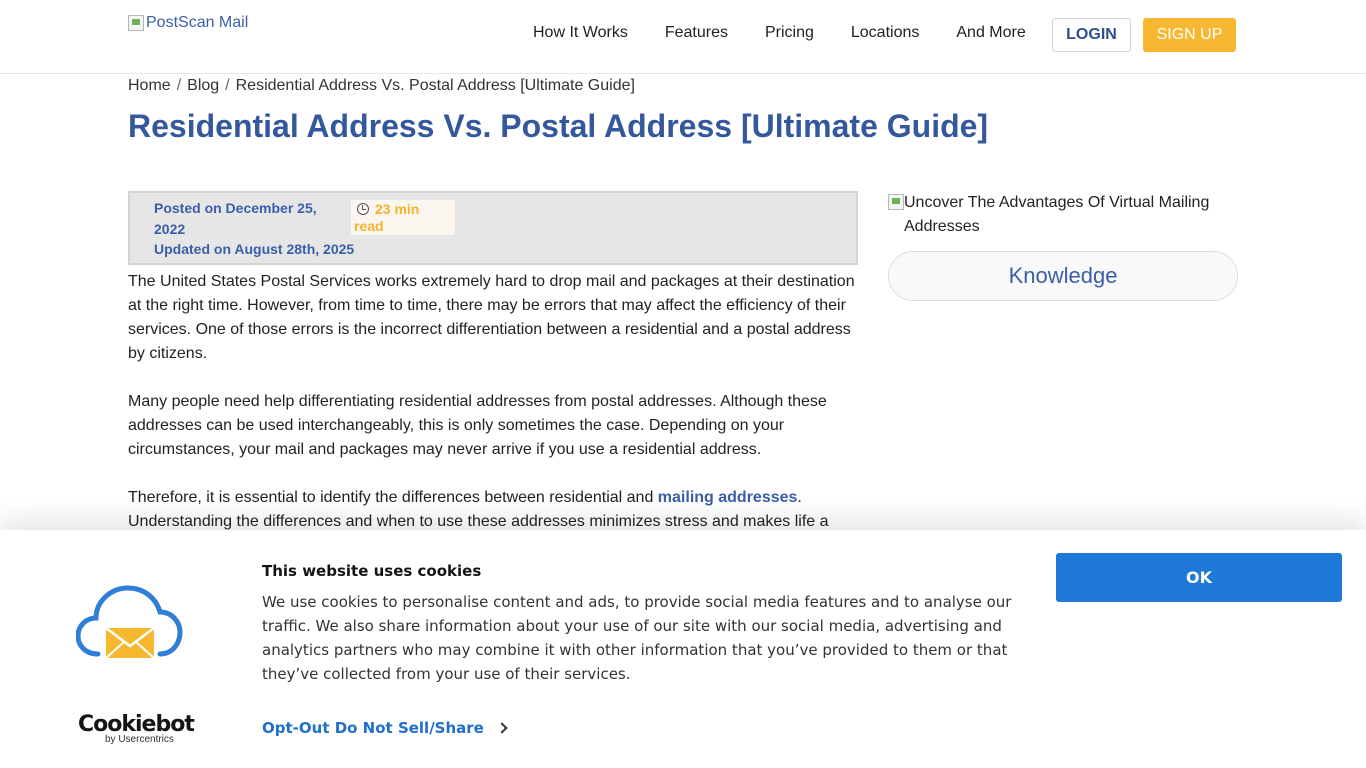 This screenshot has width=1366, height=768. I want to click on updated-date: Updated on August 28th, 2025, so click(254, 249).